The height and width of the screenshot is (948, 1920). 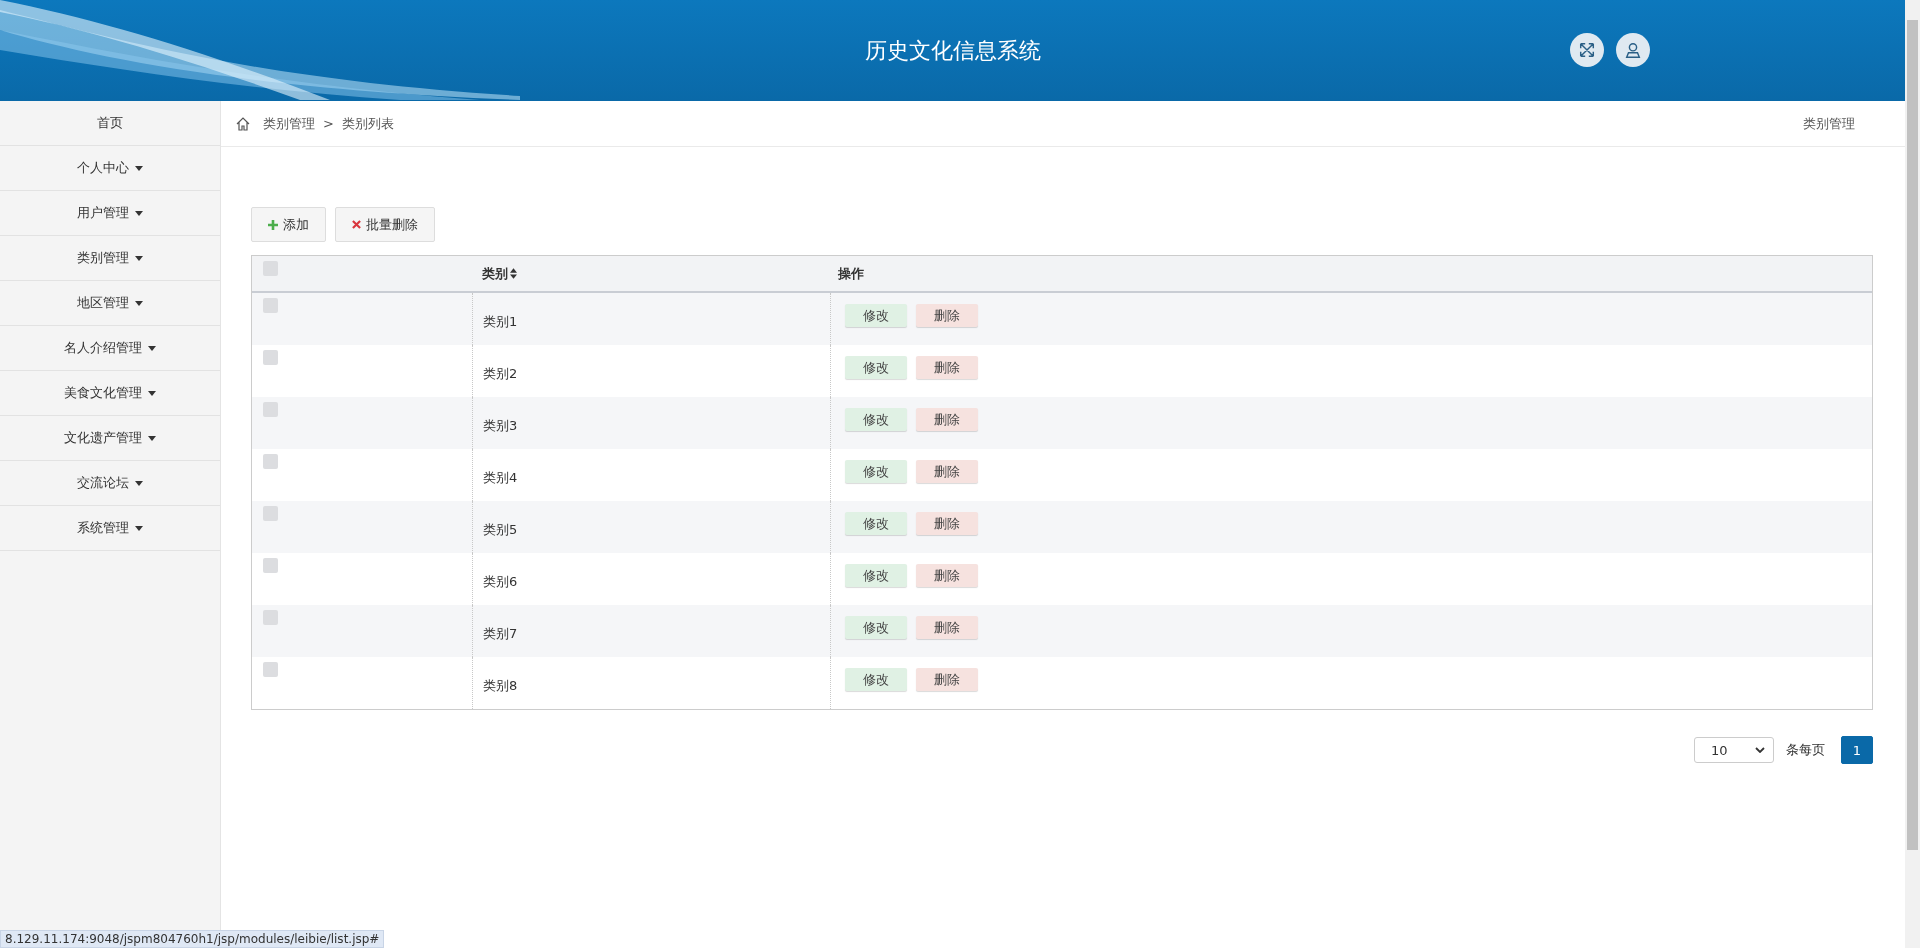 I want to click on table-cell: 类别8, so click(x=500, y=686).